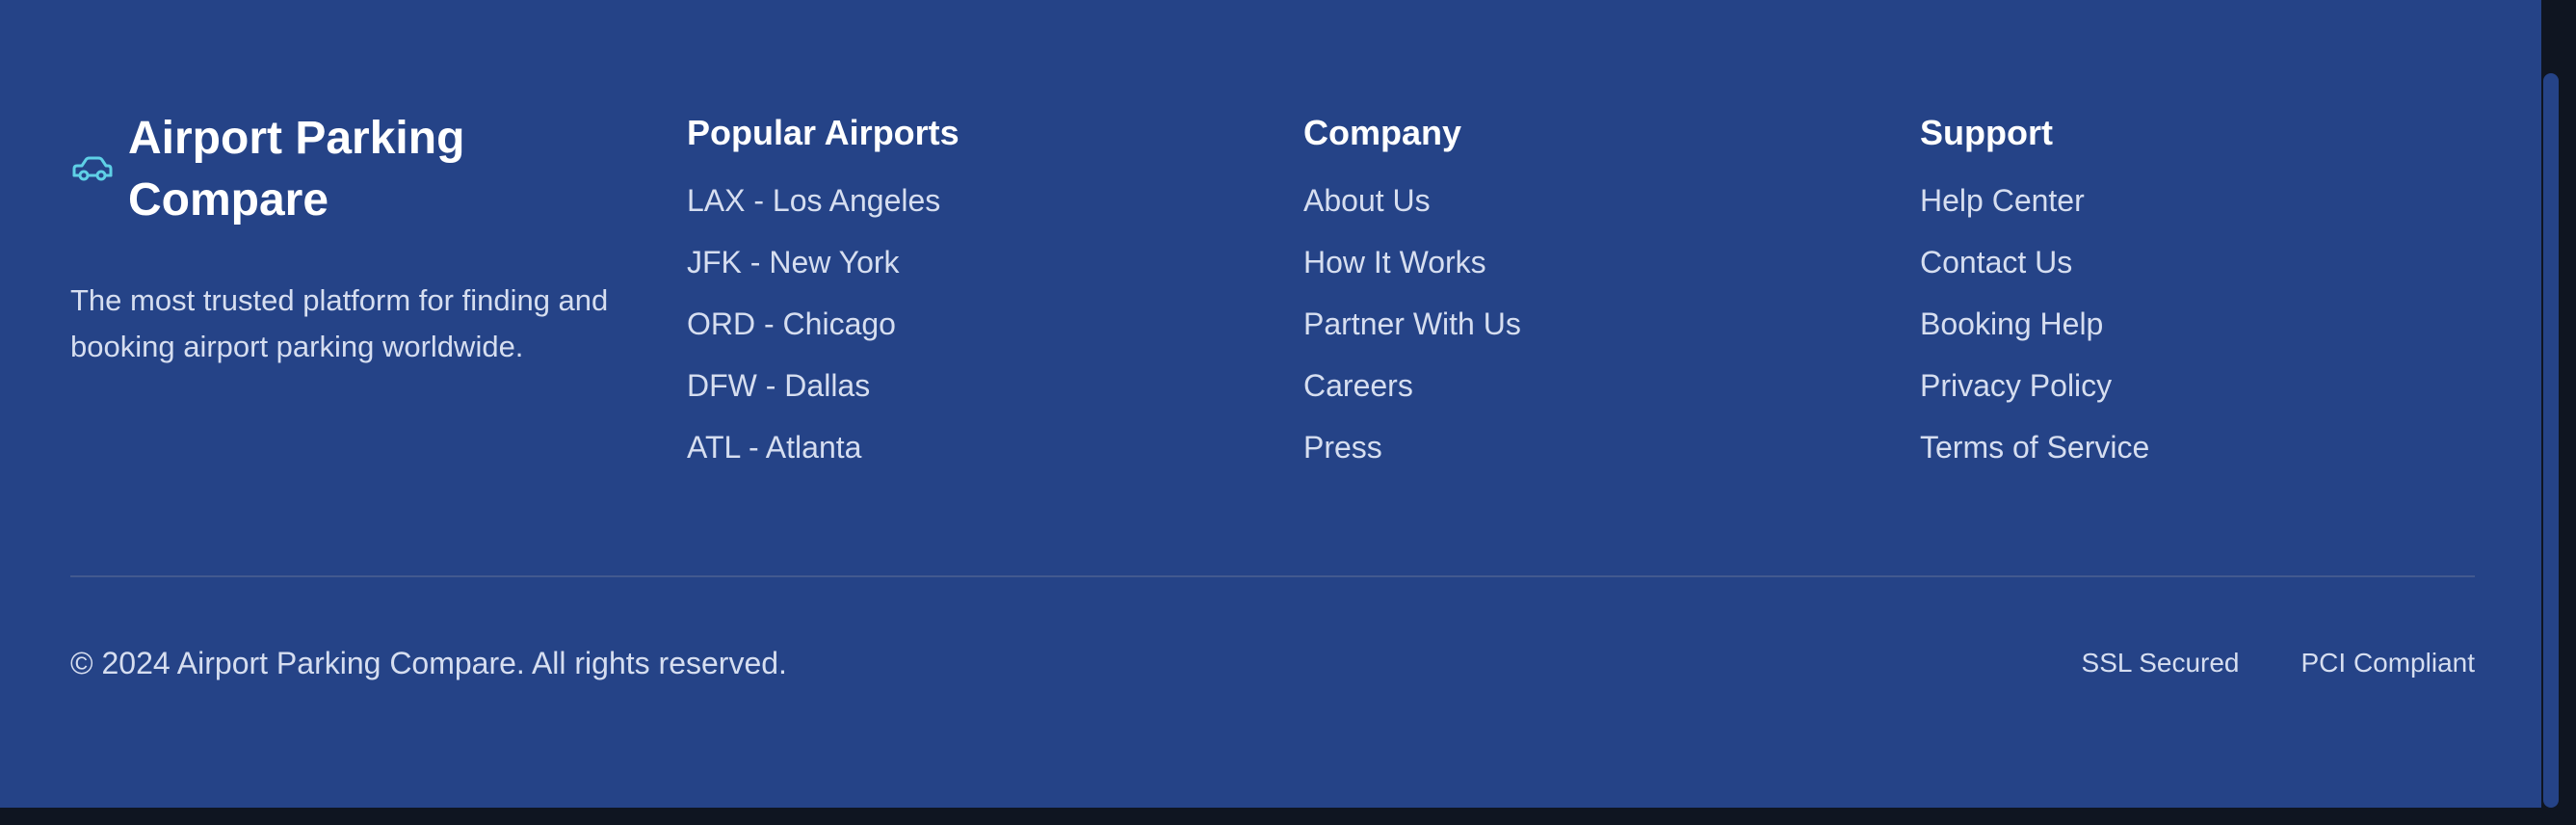 This screenshot has height=825, width=2576. Describe the element at coordinates (1382, 132) in the screenshot. I see `column-heading: Company` at that location.